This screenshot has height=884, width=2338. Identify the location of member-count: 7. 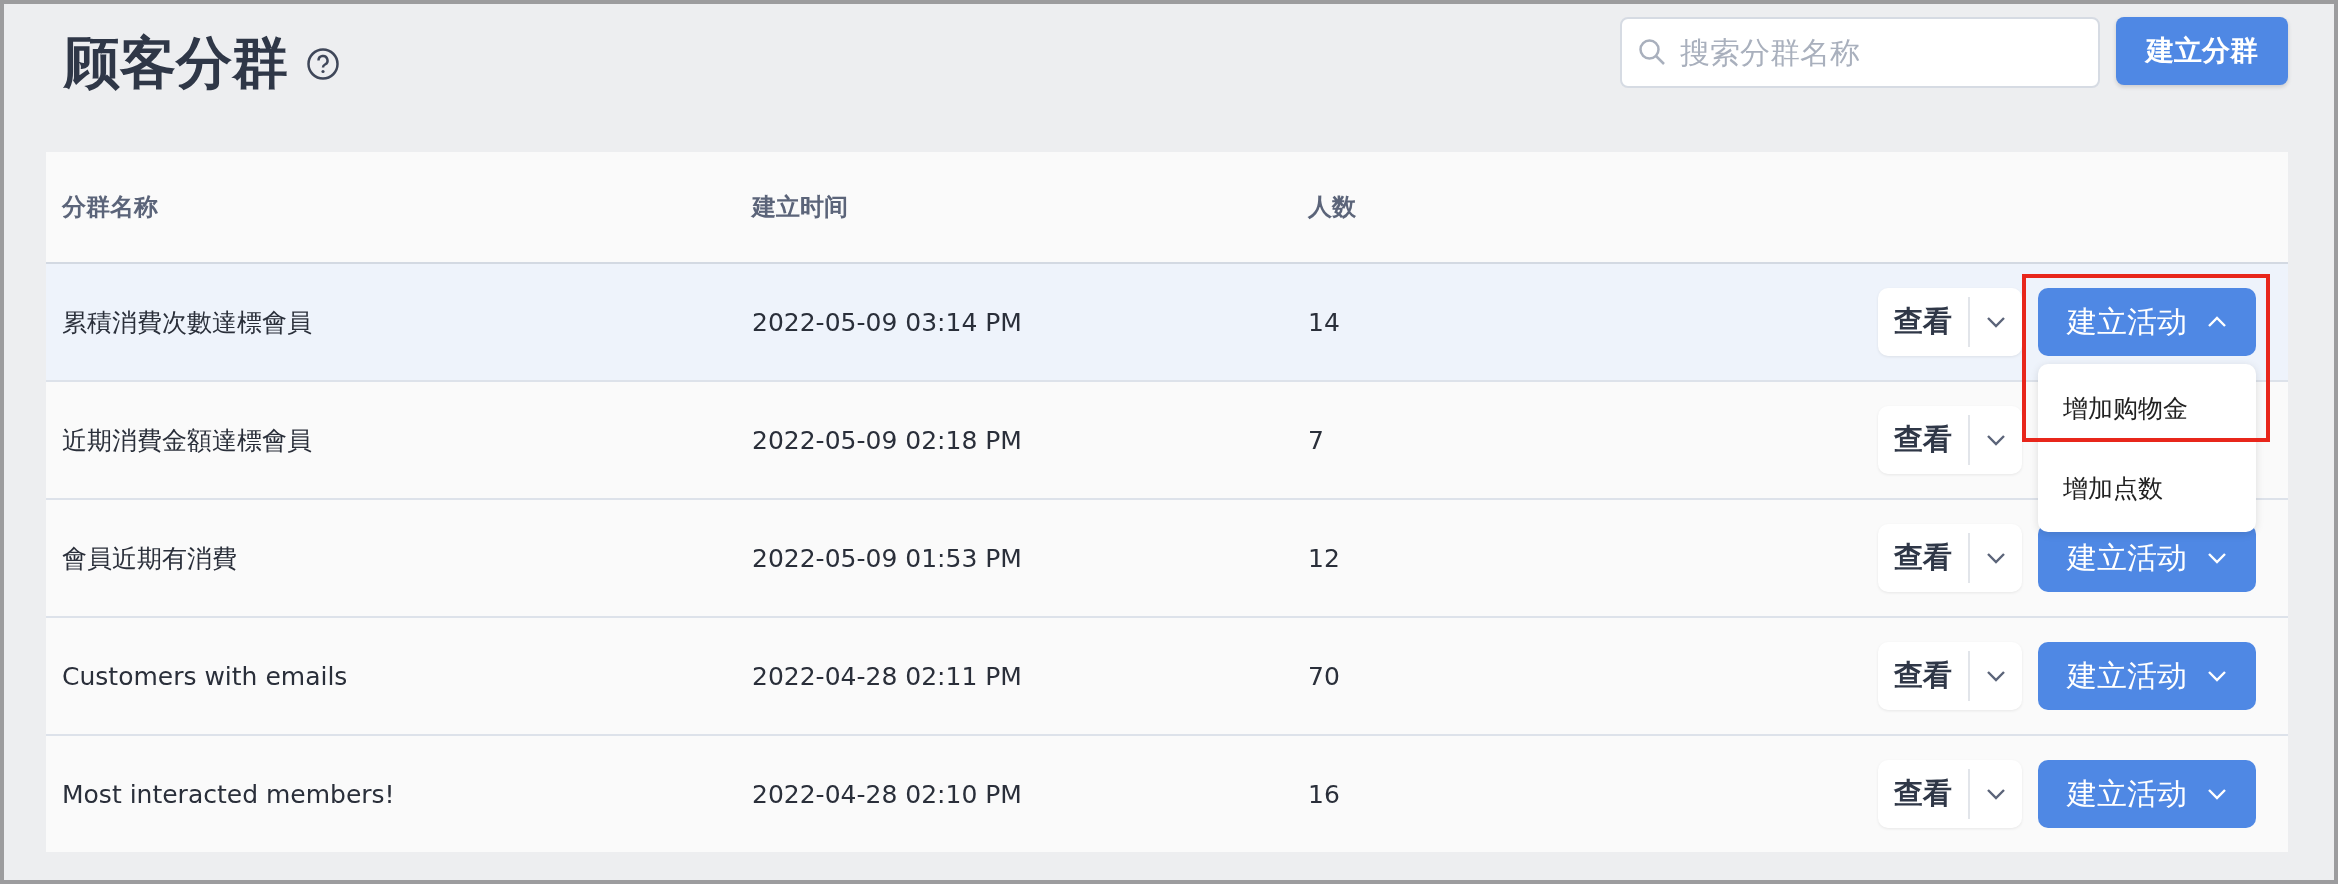
(1316, 440).